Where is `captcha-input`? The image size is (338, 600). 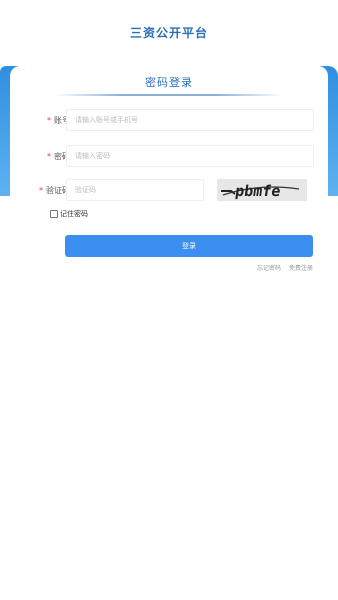
captcha-input is located at coordinates (135, 190).